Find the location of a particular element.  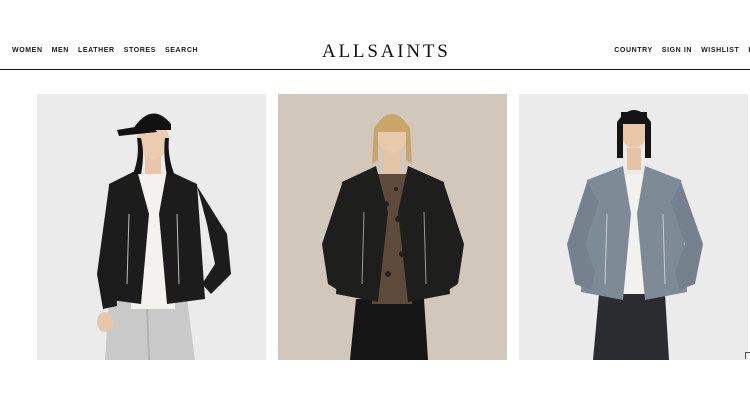

nav-stores: STORES is located at coordinates (140, 50).